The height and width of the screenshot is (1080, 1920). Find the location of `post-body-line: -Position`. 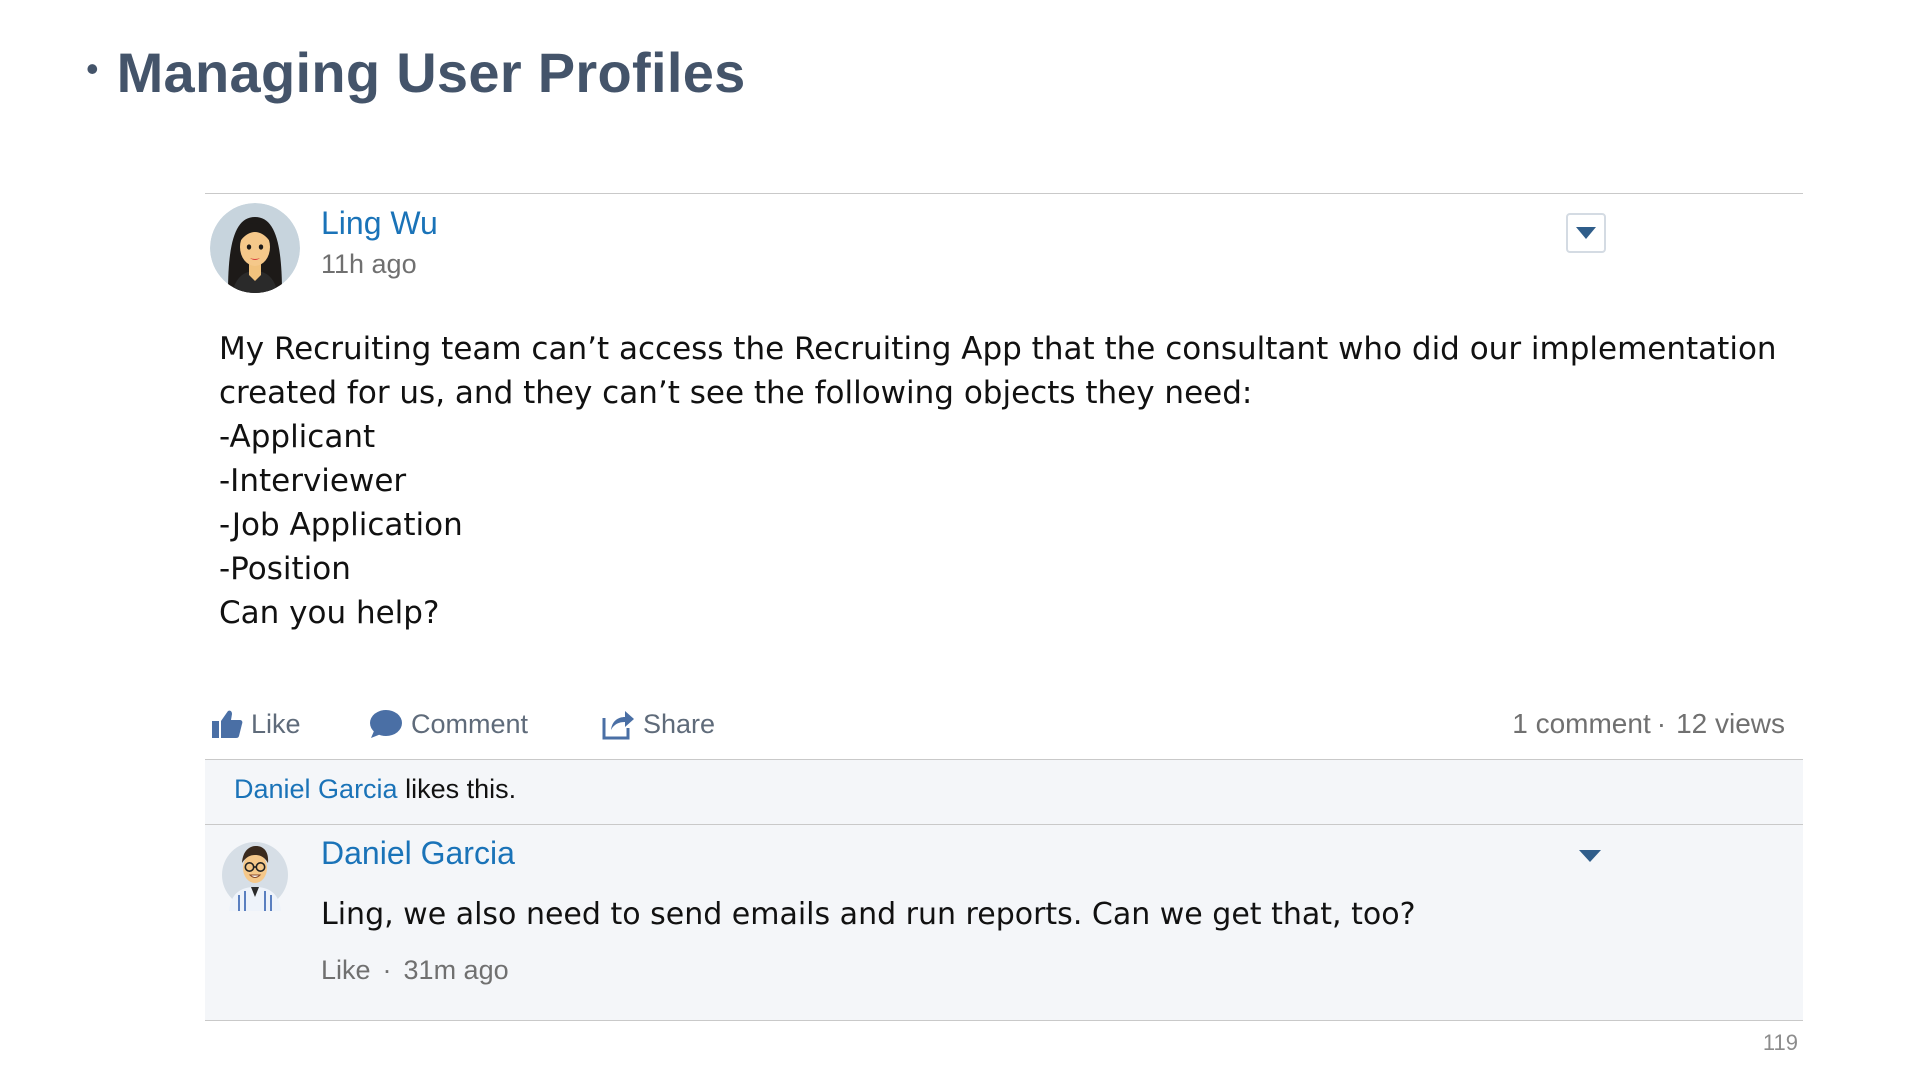

post-body-line: -Position is located at coordinates (285, 569).